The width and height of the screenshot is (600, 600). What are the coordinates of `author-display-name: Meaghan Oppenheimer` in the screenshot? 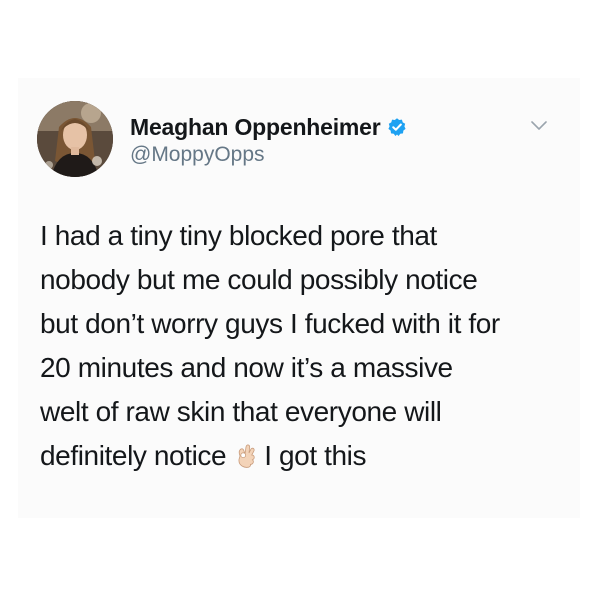 It's located at (255, 127).